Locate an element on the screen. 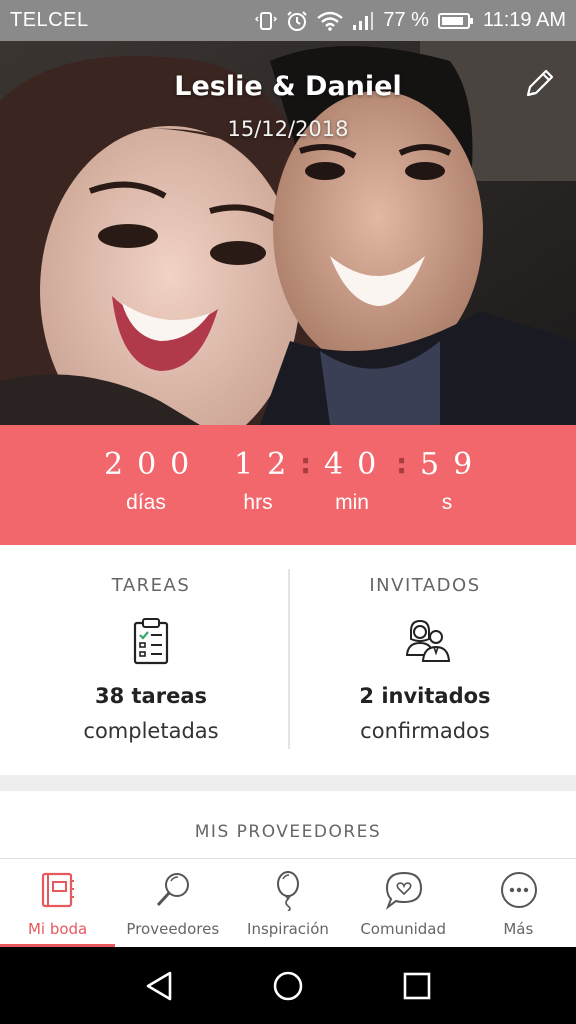 The width and height of the screenshot is (576, 1024). providers-section: MIS PROVEEDORES is located at coordinates (288, 826).